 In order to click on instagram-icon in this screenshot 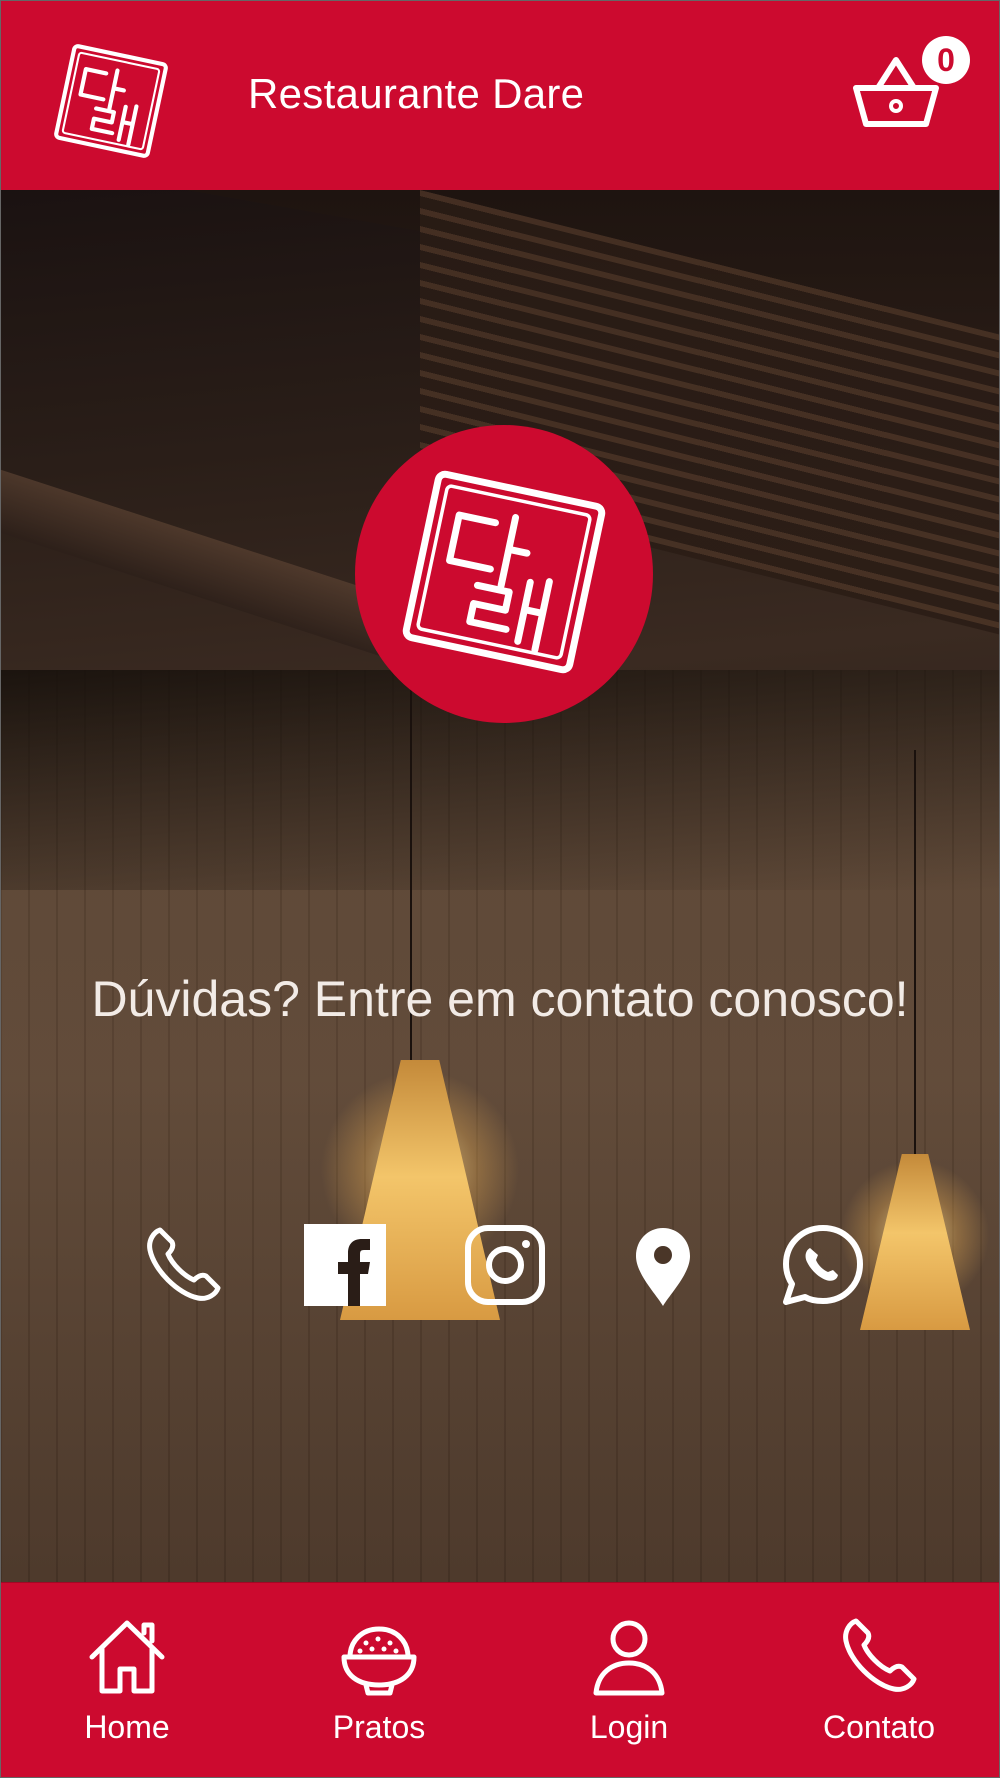, I will do `click(505, 1265)`.